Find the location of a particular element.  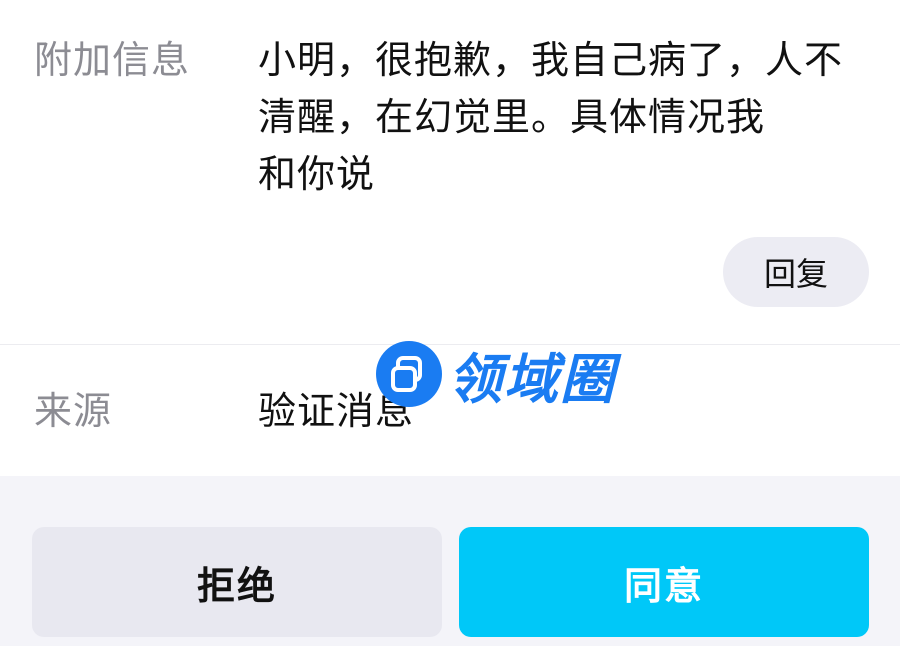

extra-info-line: 小明，很抱歉，我自己病了，人不 is located at coordinates (551, 60).